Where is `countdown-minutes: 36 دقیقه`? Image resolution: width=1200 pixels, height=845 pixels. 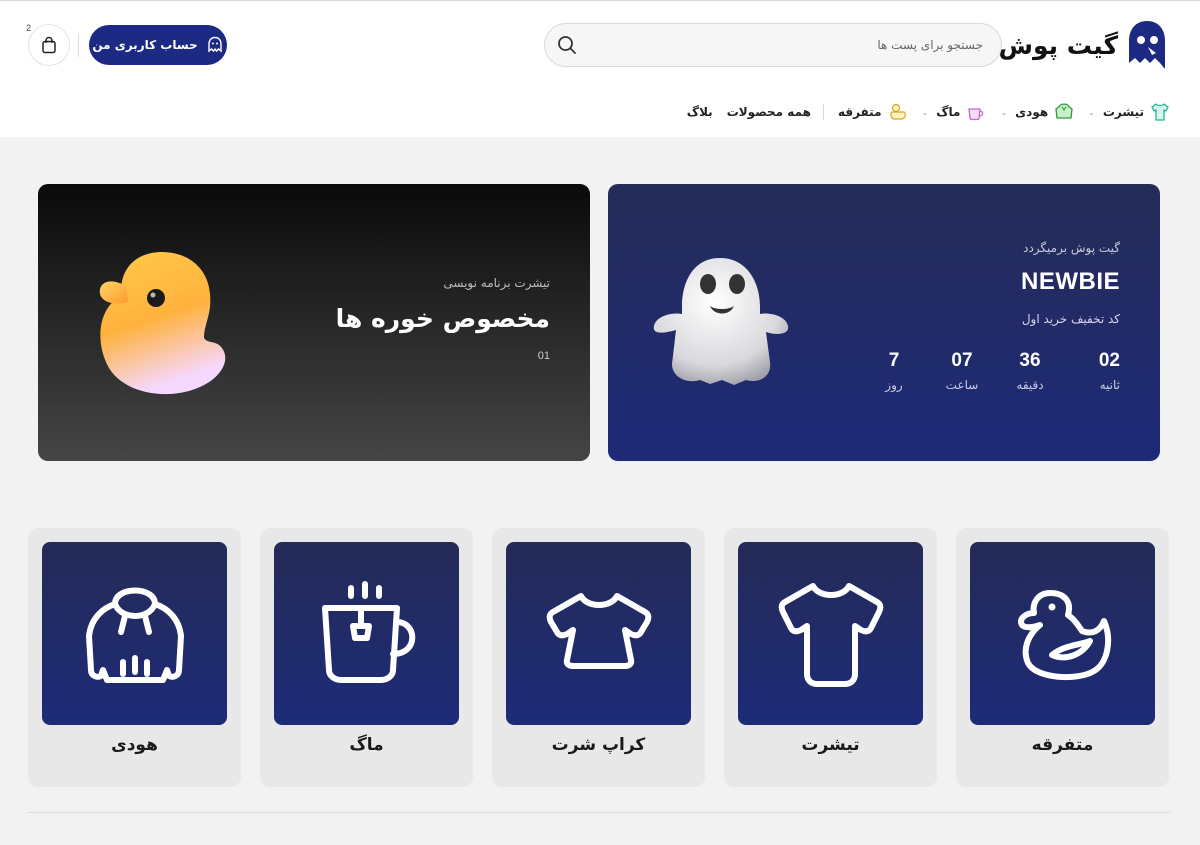
countdown-minutes: 36 دقیقه is located at coordinates (1030, 371).